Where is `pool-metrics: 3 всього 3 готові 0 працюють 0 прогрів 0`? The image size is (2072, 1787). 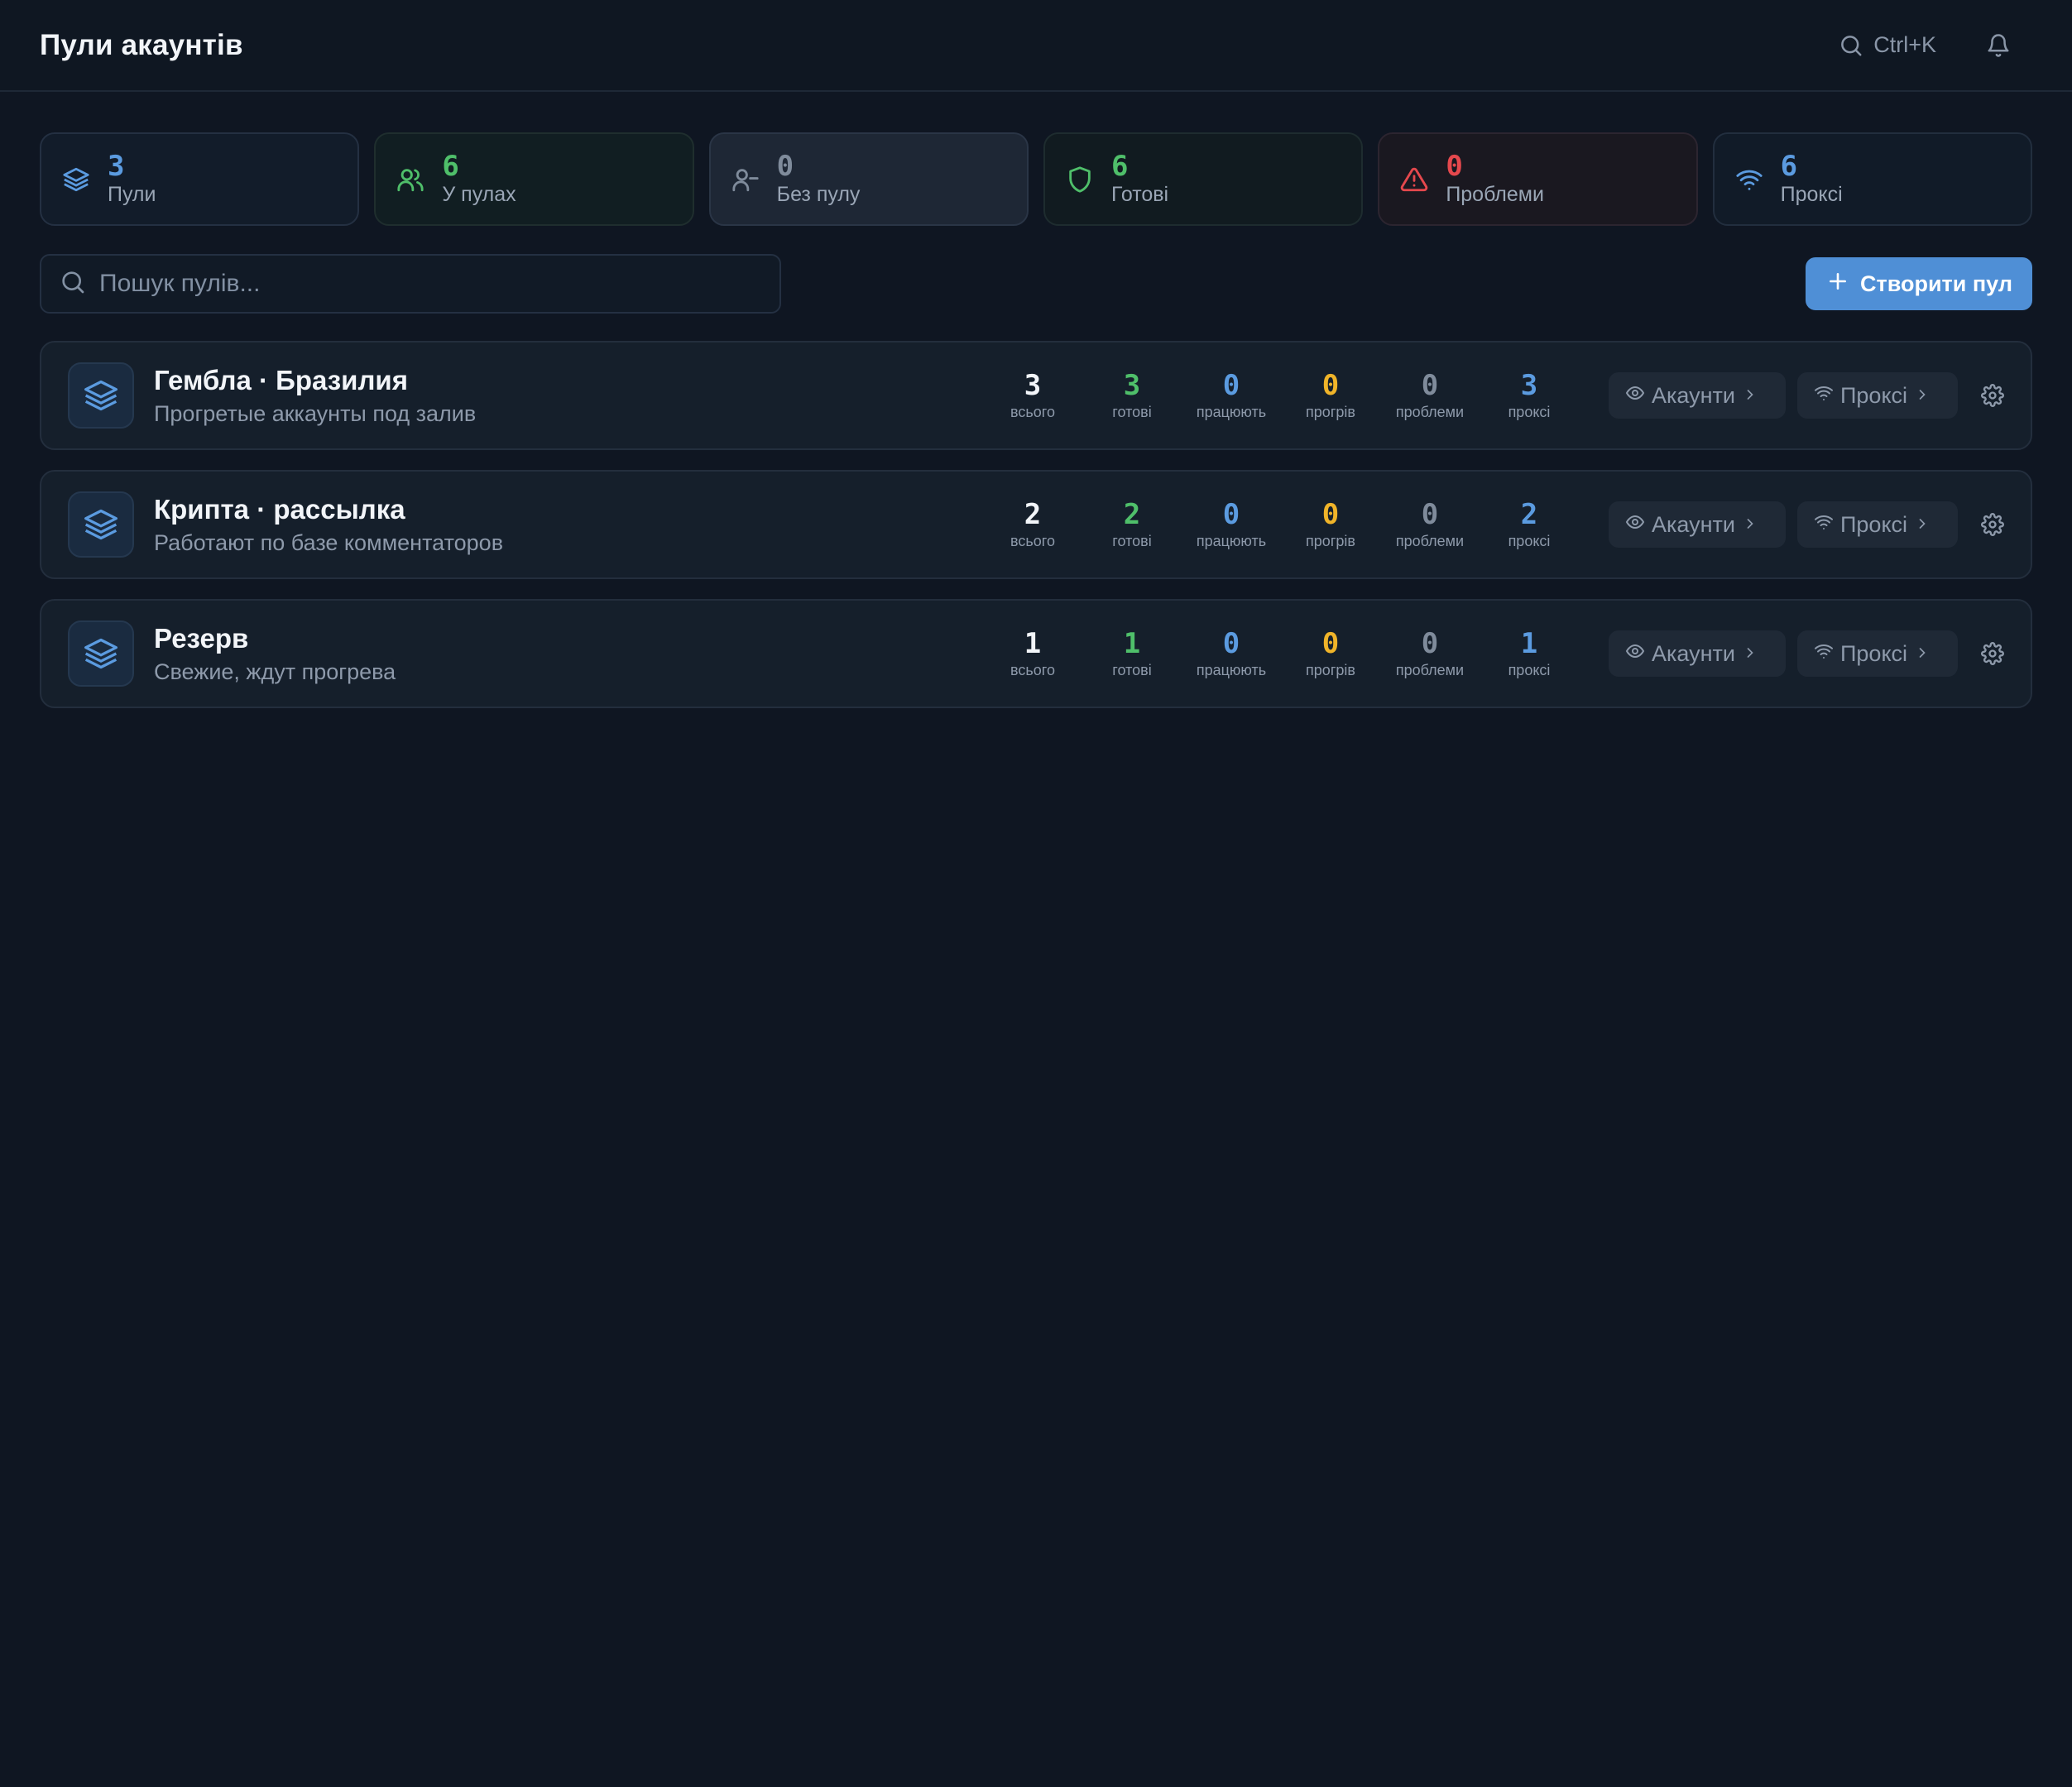 pool-metrics: 3 всього 3 готові 0 працюють 0 прогрів 0 is located at coordinates (1281, 396).